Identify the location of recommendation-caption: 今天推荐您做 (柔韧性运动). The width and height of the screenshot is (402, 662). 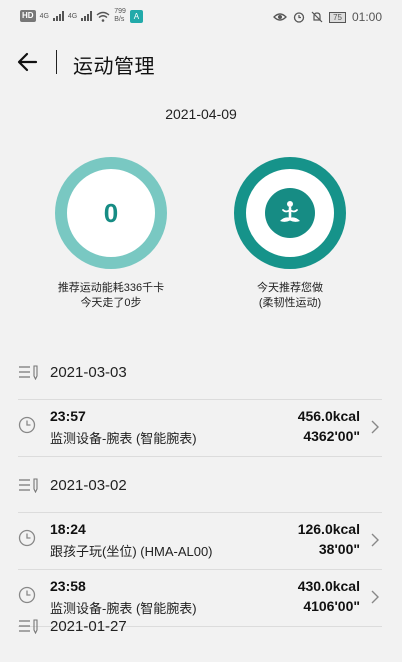
(290, 296).